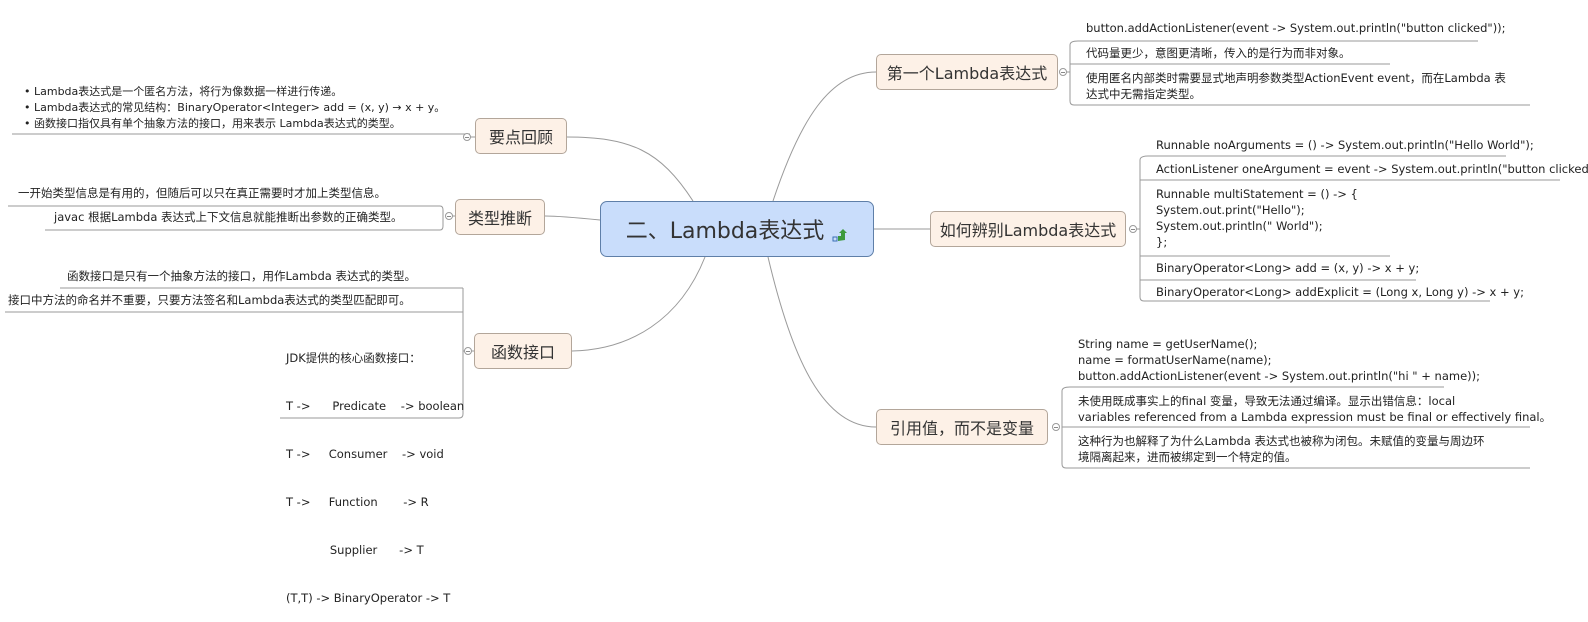  What do you see at coordinates (241, 276) in the screenshot?
I see `leaf-fi-1: 函数接口是只有一个抽象方法的接口，用作Lambda 表达式的类型。` at bounding box center [241, 276].